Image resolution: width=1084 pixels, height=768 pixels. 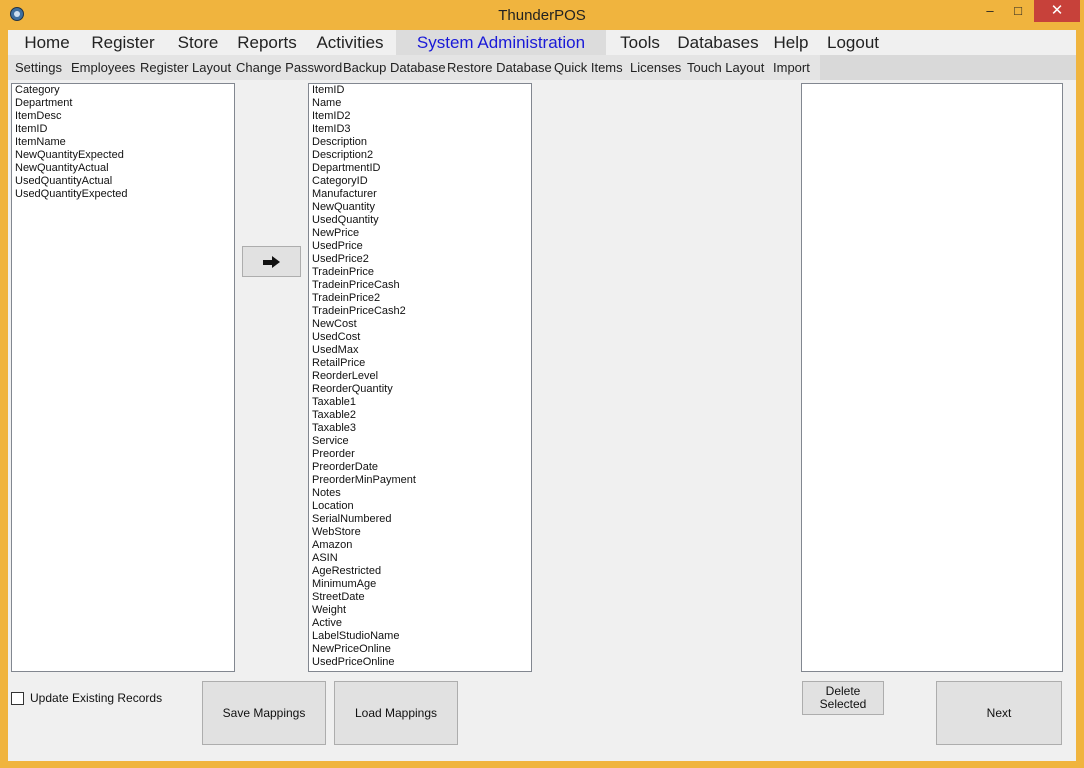 I want to click on menu-store: Store, so click(x=198, y=42).